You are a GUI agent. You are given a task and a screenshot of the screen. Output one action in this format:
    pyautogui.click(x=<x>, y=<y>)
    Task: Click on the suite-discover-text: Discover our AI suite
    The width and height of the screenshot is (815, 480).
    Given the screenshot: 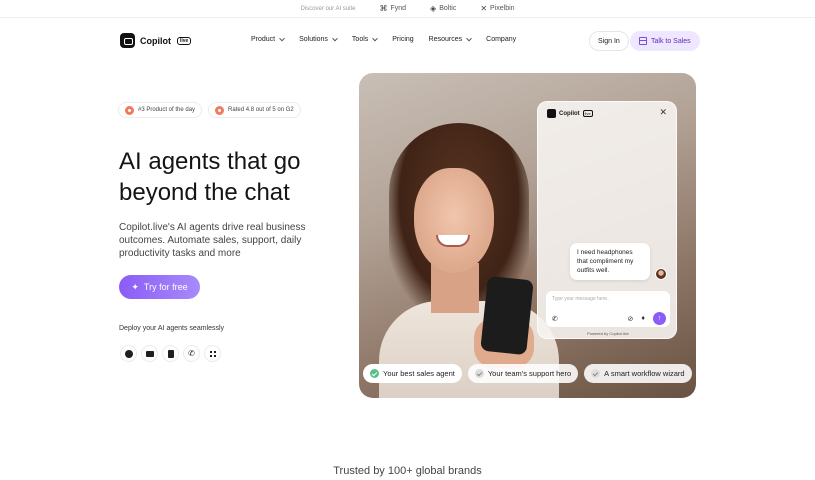 What is the action you would take?
    pyautogui.click(x=328, y=8)
    